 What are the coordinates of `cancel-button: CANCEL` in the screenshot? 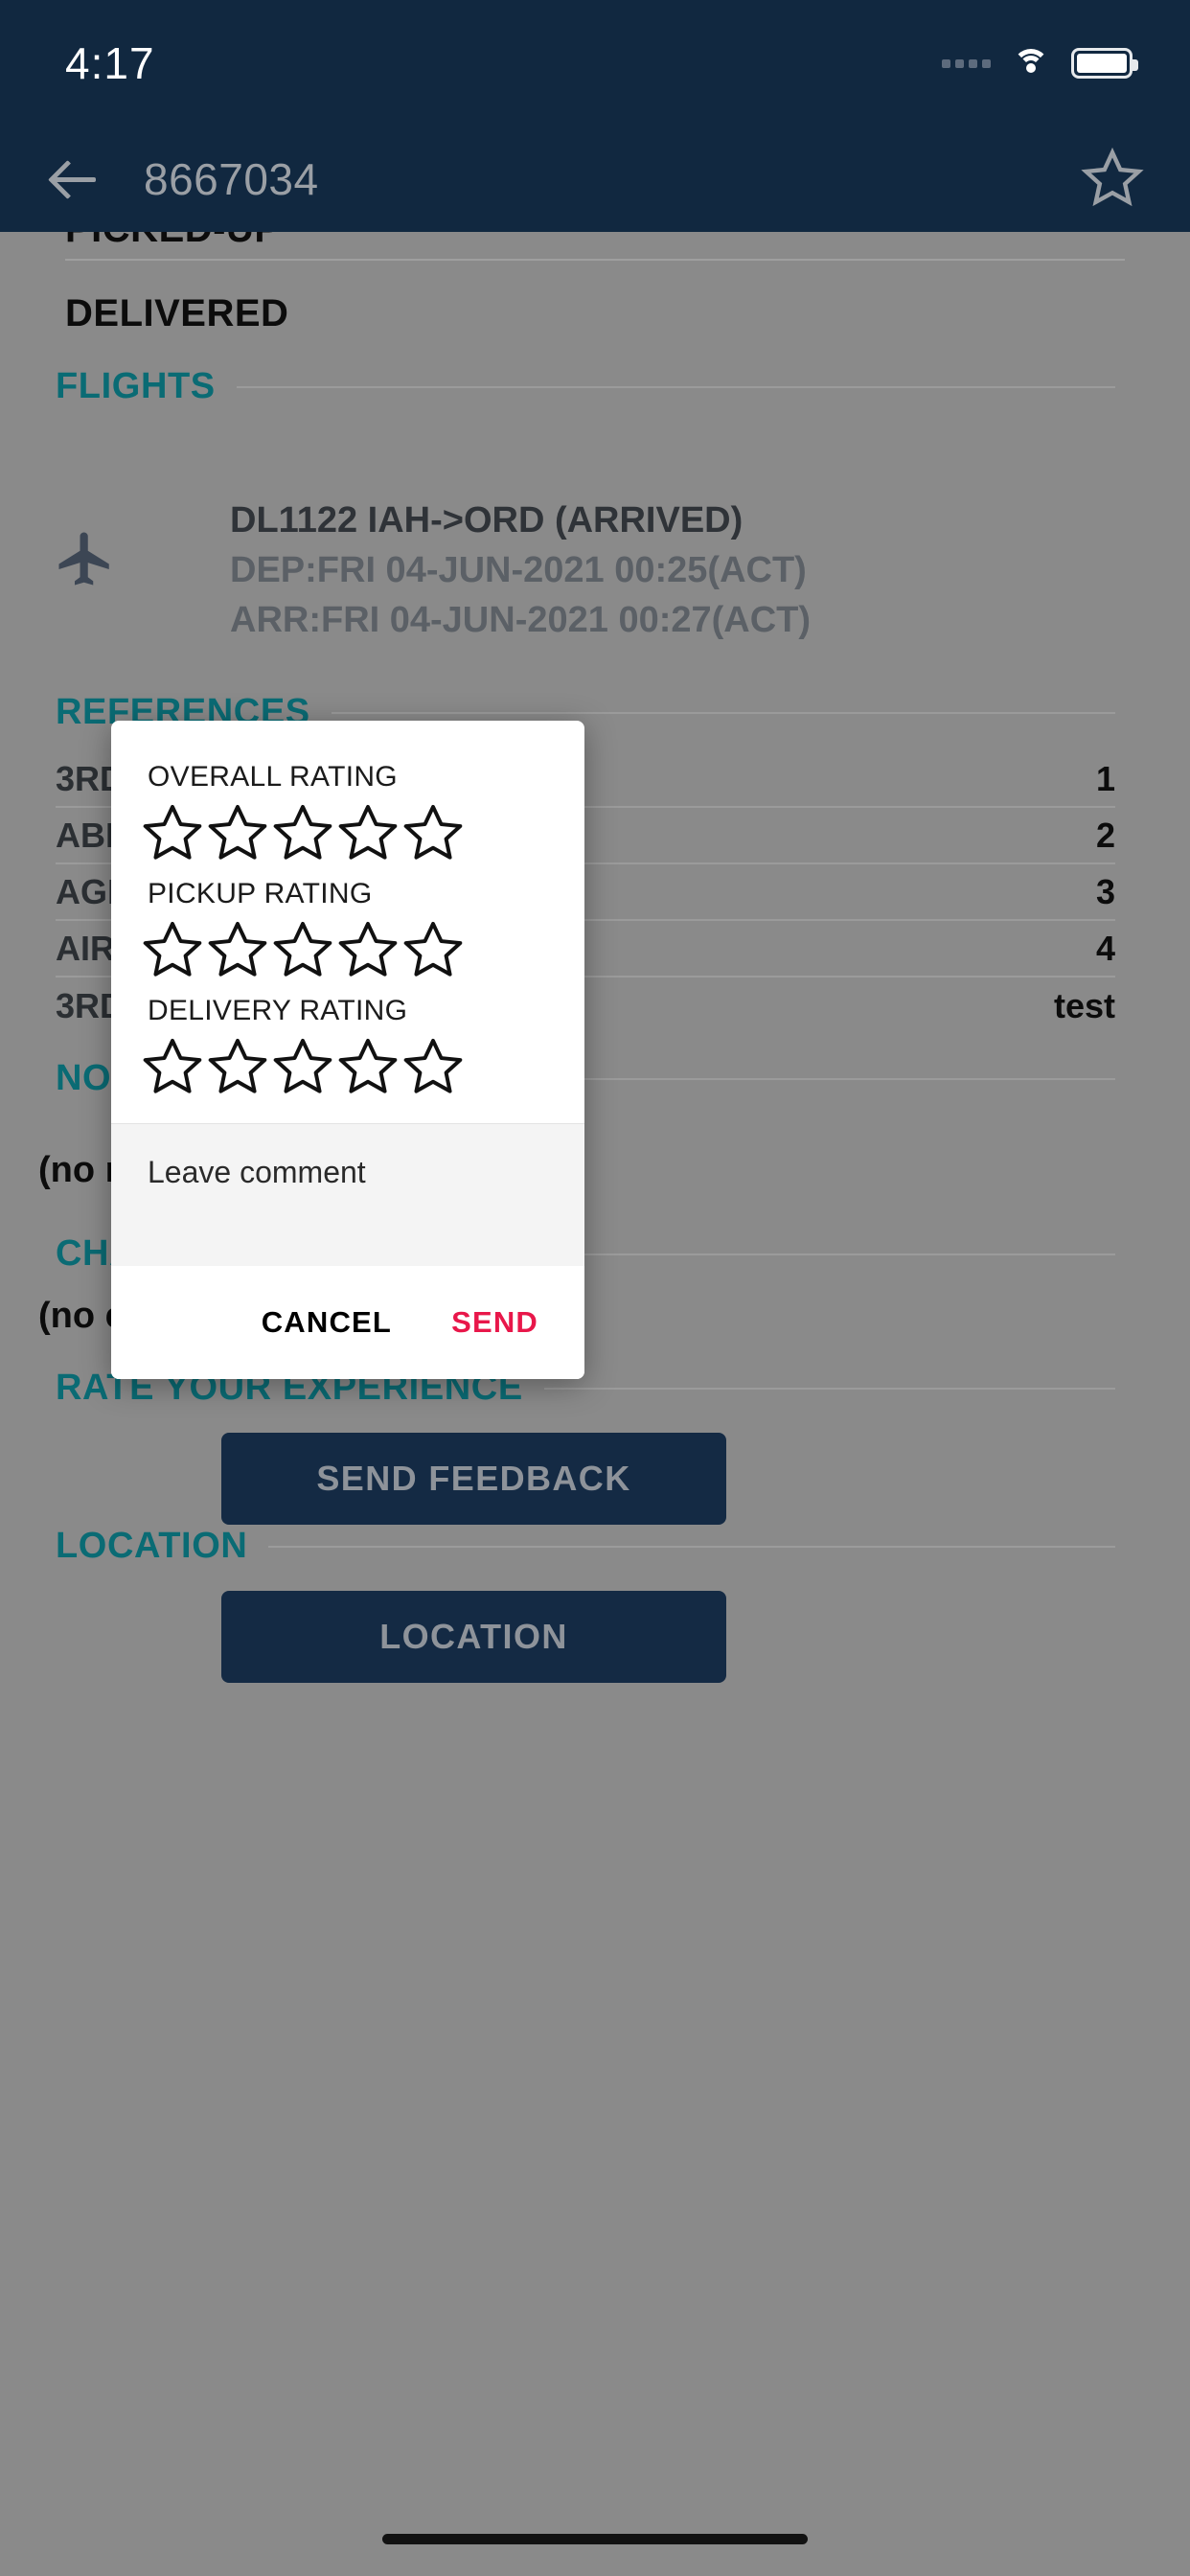 It's located at (327, 1322).